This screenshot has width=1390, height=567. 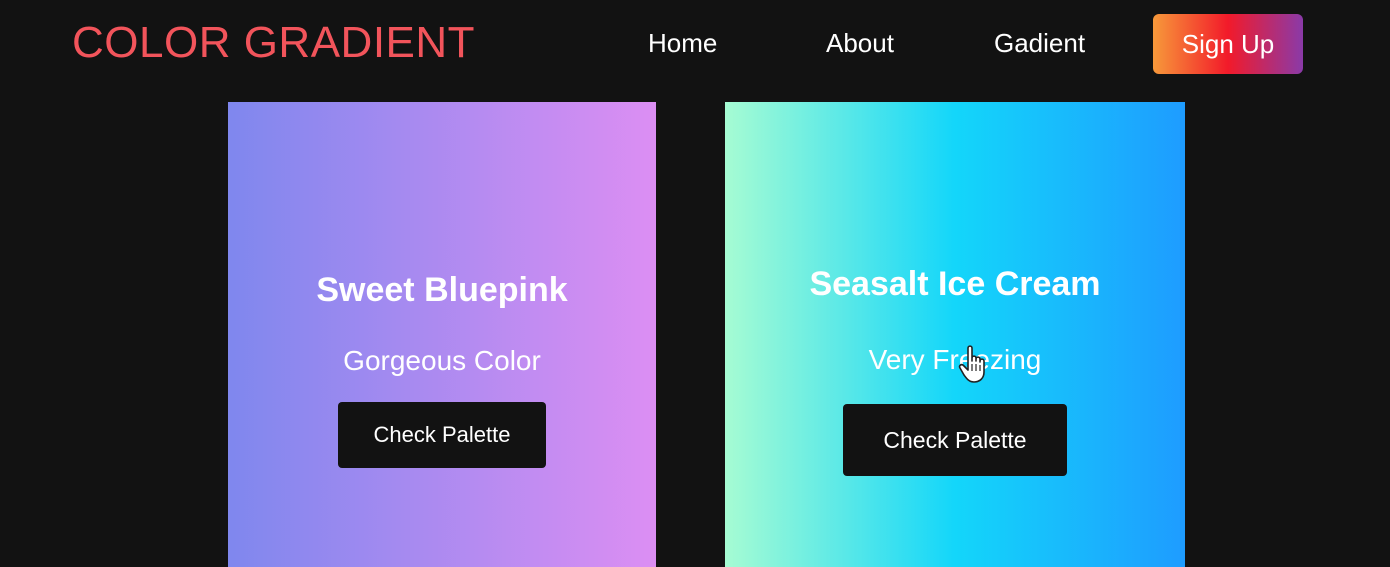 What do you see at coordinates (1039, 43) in the screenshot?
I see `nav-link-gradient: Gadient` at bounding box center [1039, 43].